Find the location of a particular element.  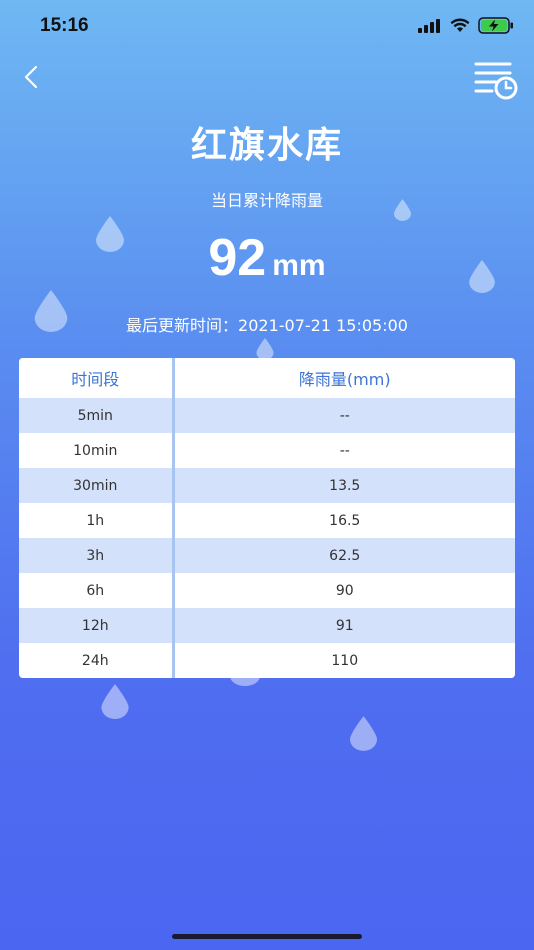

daily-rainfall-total: 92 mm is located at coordinates (267, 258).